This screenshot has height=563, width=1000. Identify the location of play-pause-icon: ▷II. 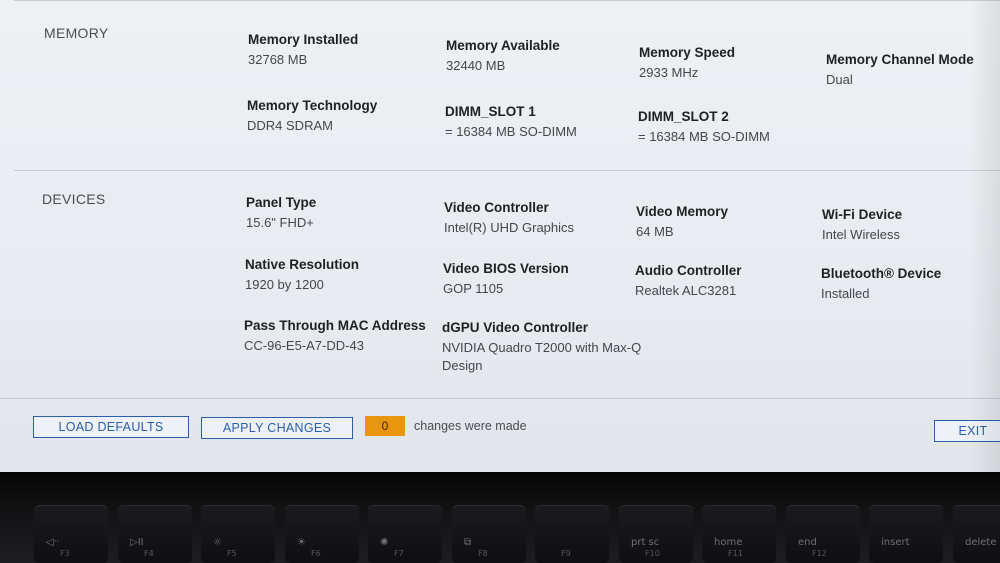
(137, 542).